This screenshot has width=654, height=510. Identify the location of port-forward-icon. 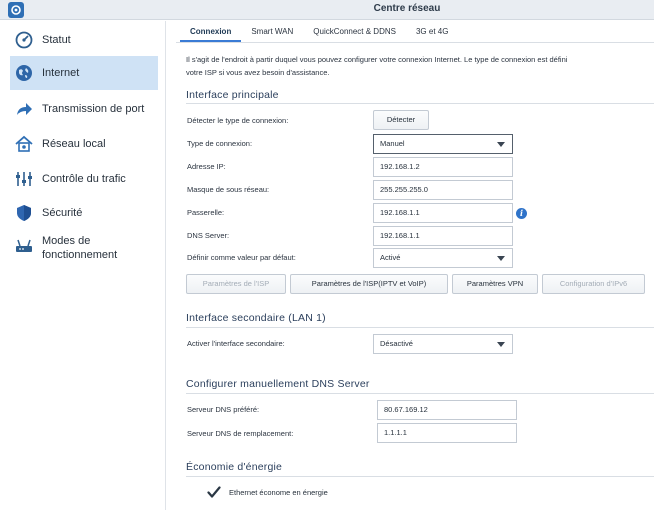
(24, 109).